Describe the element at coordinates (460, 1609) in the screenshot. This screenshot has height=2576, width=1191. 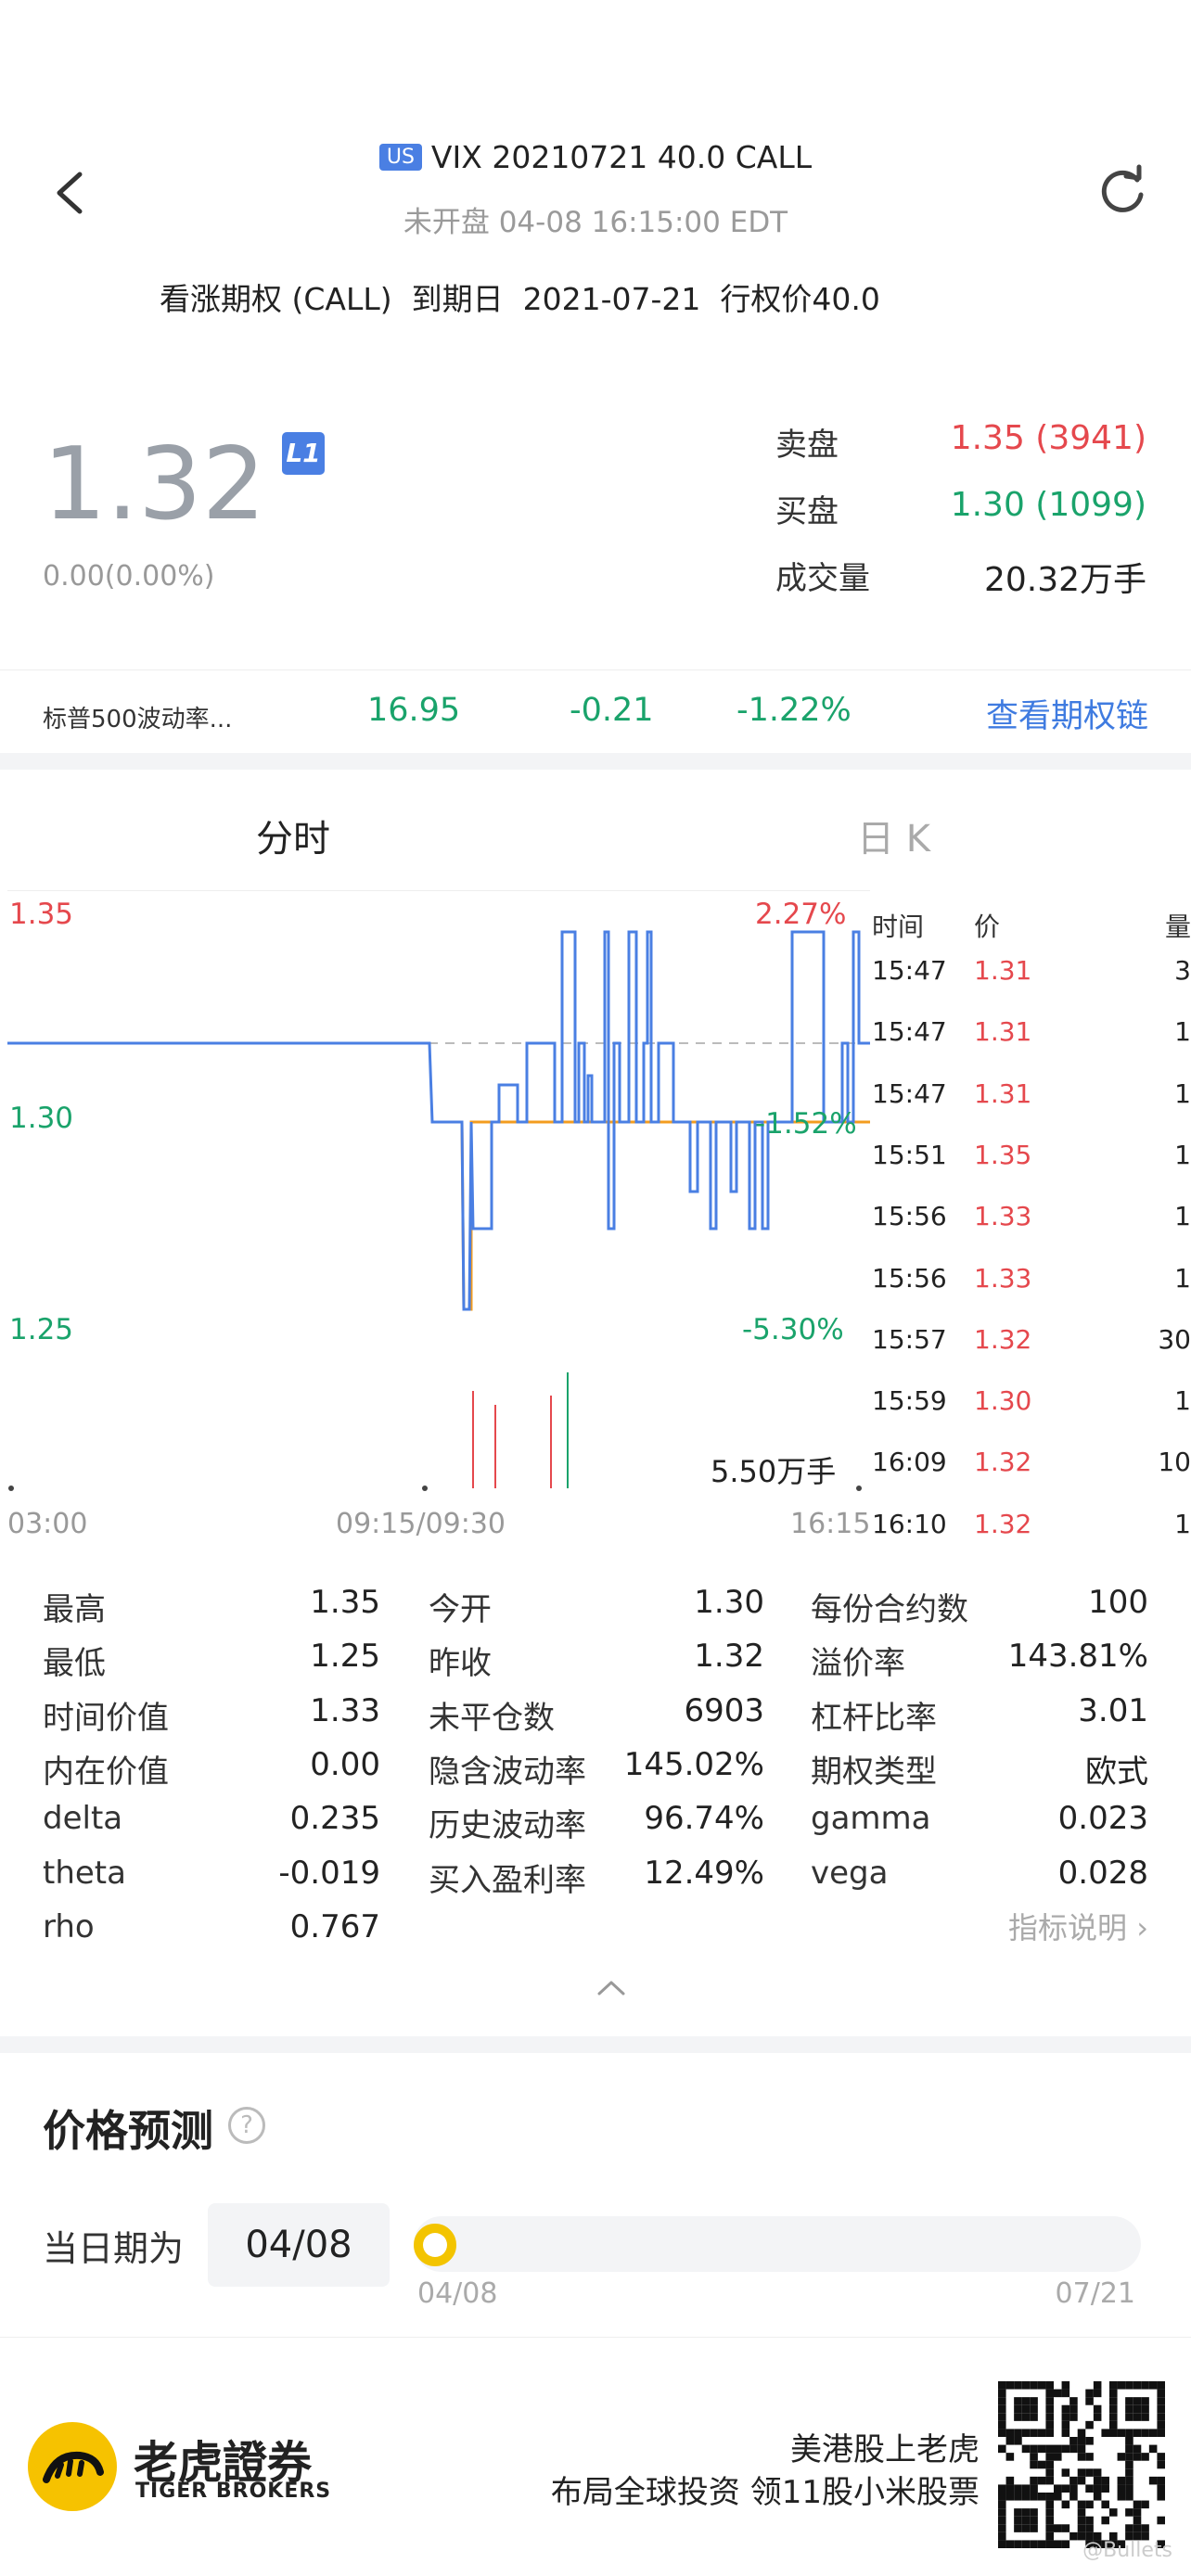
I see `stat-label: 今开` at that location.